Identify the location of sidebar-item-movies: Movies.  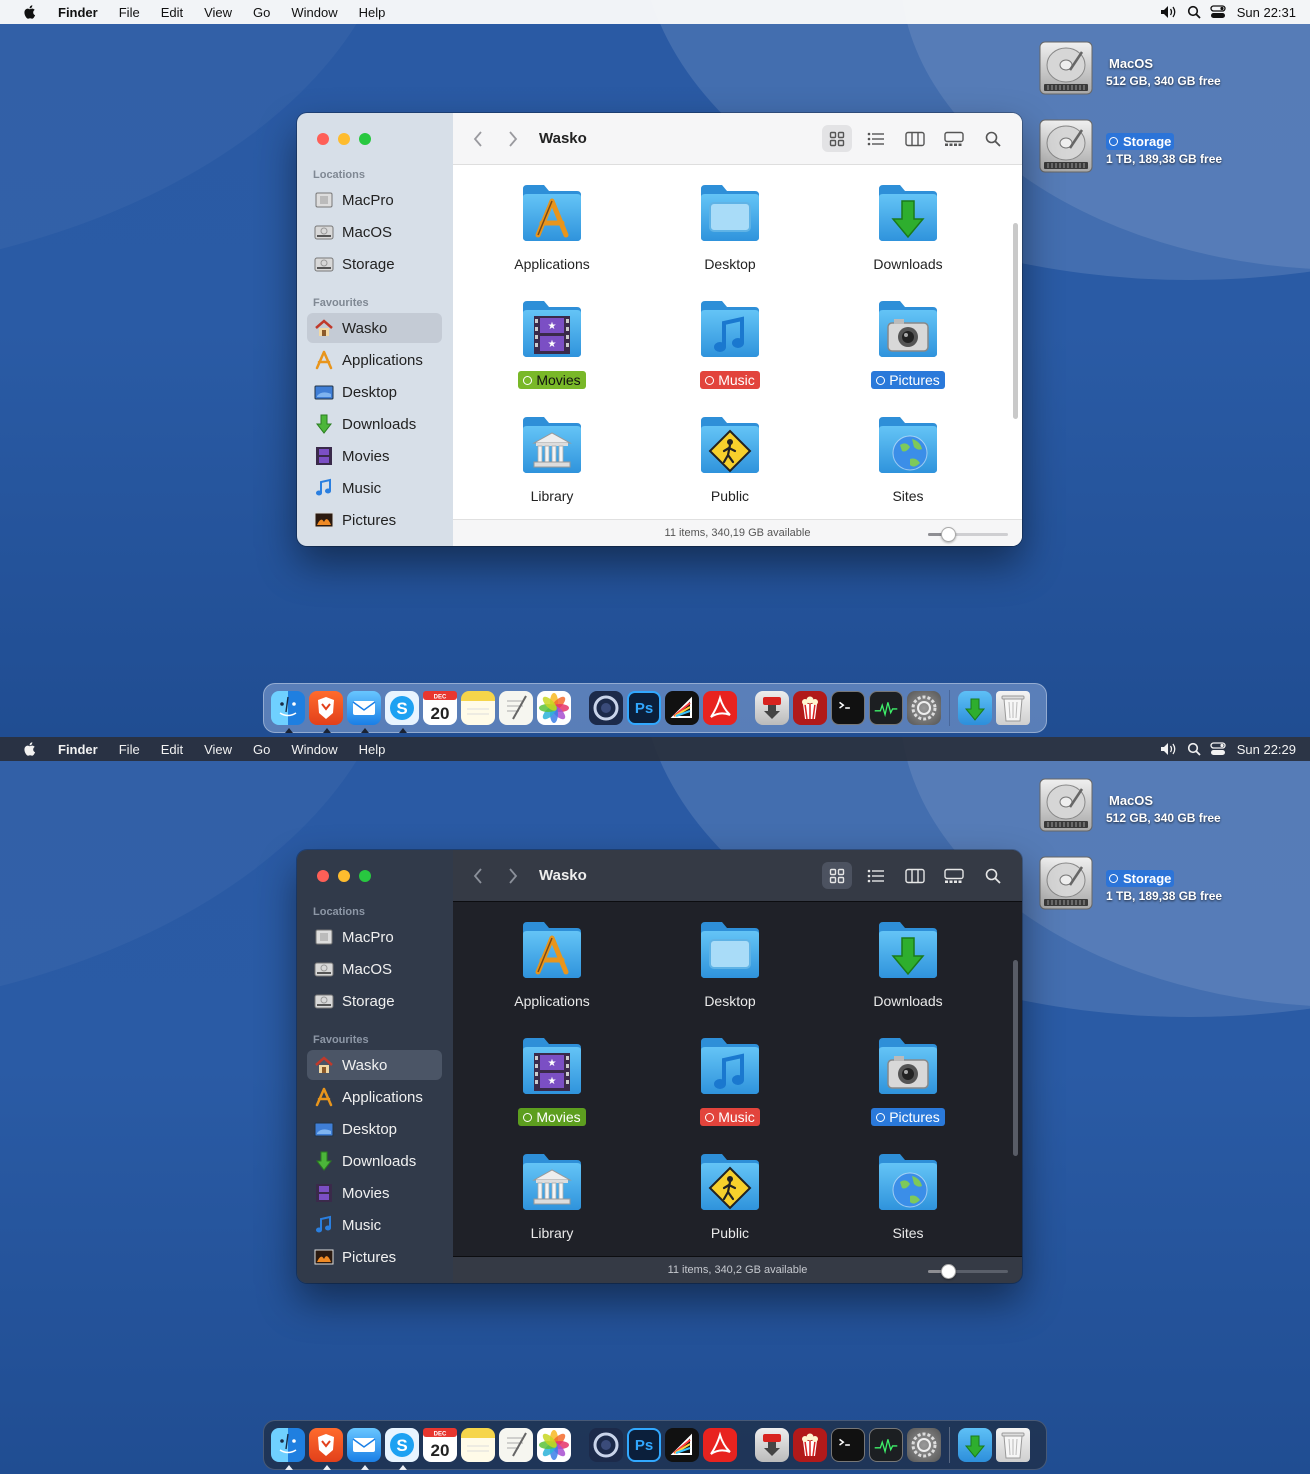
(374, 1193).